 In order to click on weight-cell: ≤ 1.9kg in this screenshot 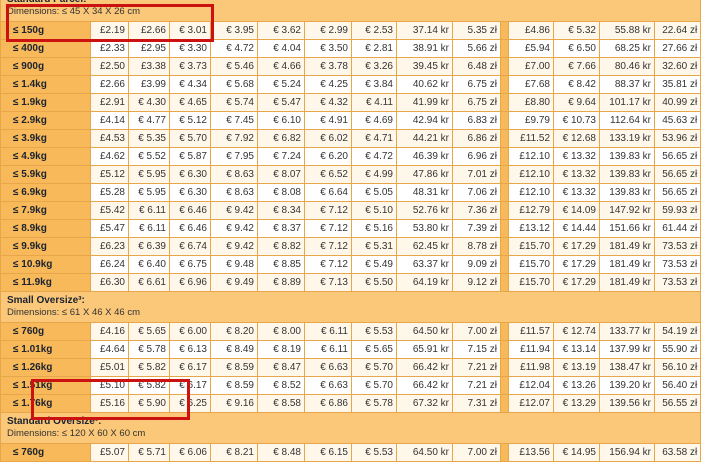, I will do `click(45, 102)`.